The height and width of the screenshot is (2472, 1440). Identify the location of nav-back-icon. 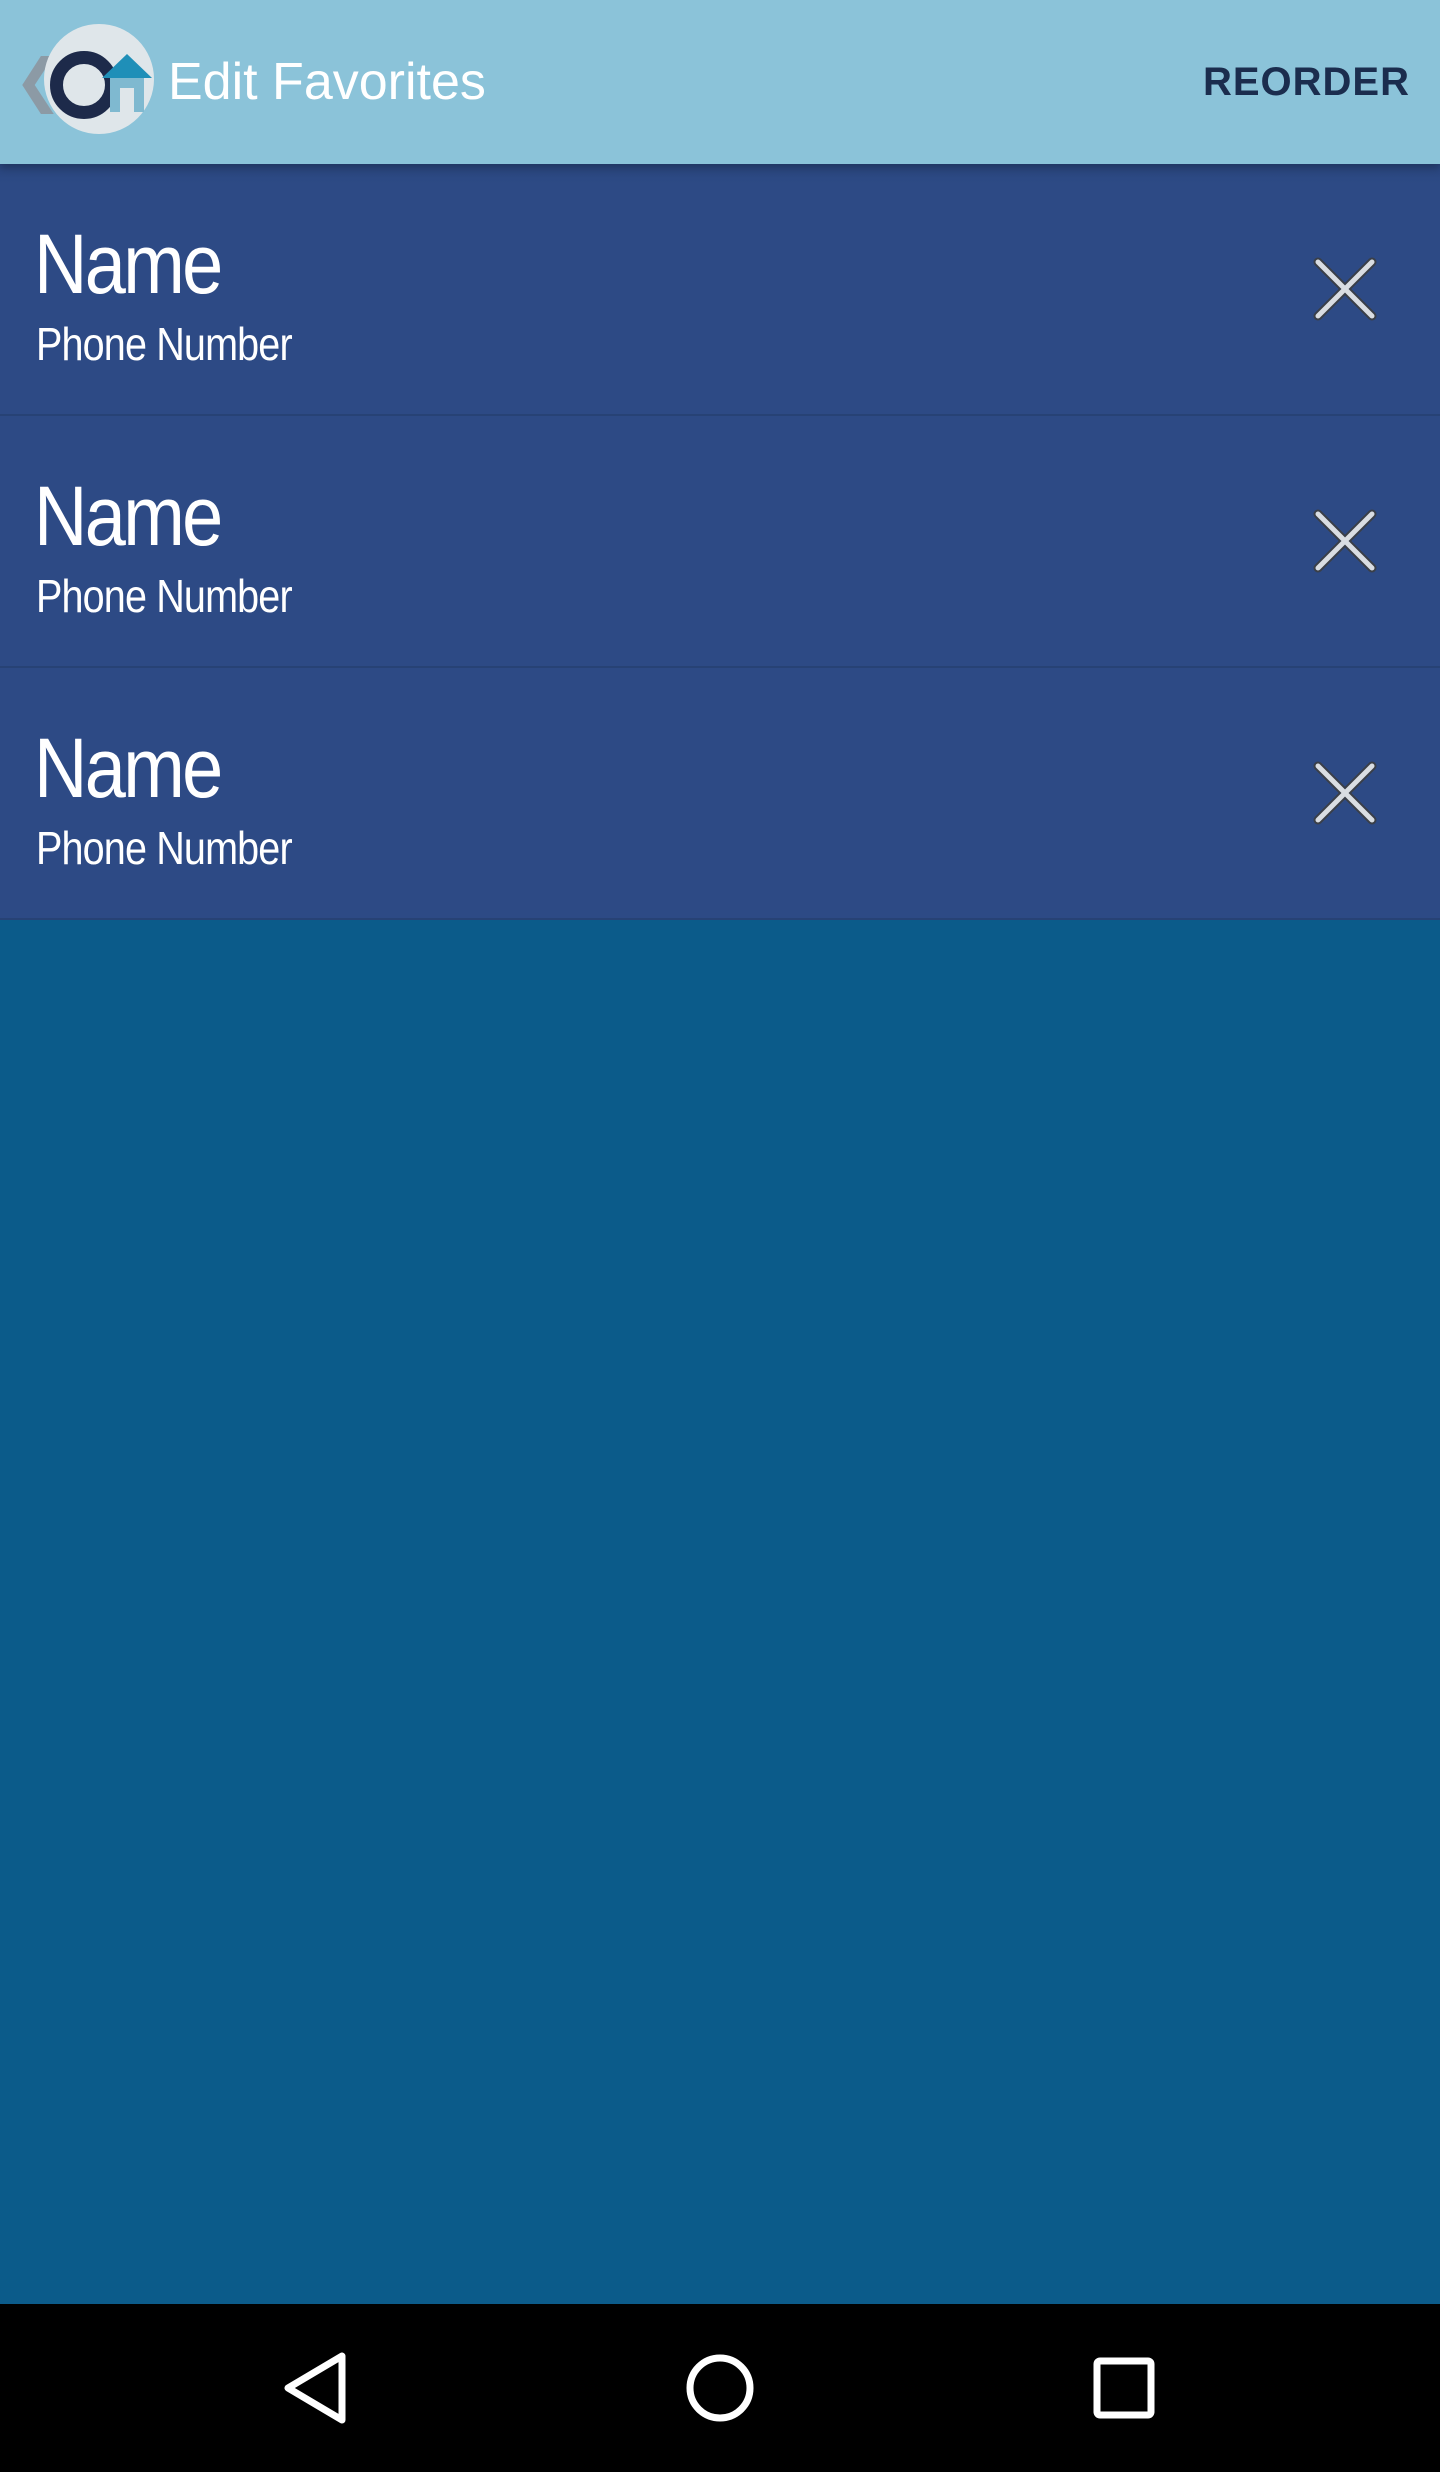
(316, 2388).